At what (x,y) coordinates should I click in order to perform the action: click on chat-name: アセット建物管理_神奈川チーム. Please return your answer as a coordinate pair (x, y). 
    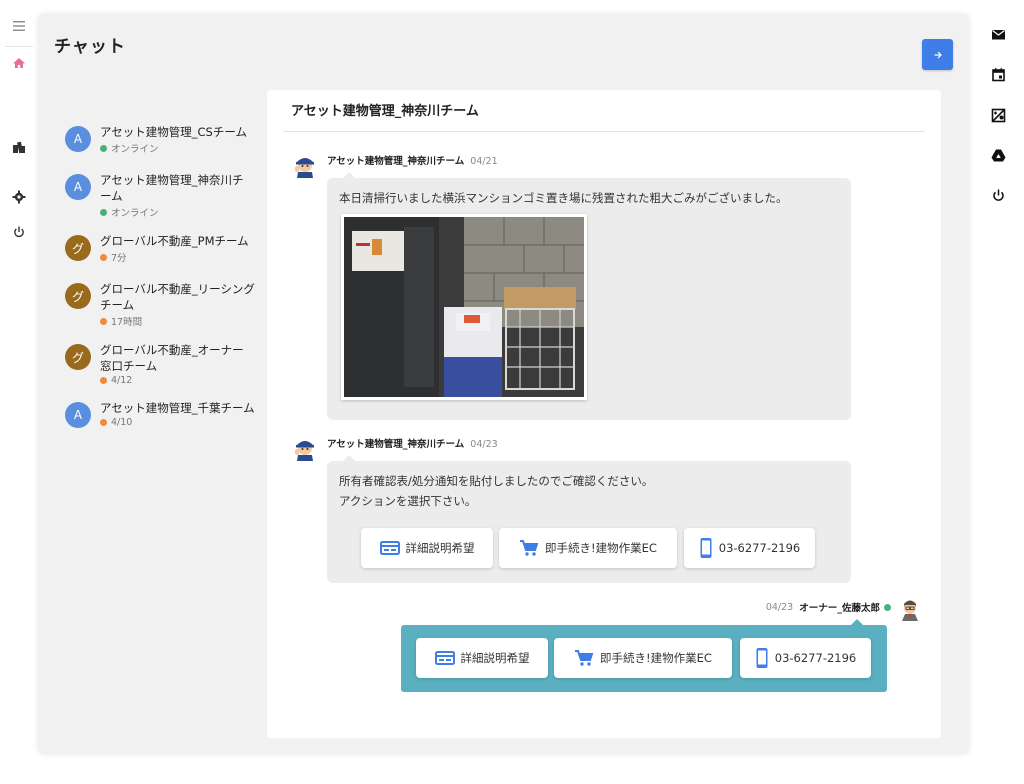
    Looking at the image, I should click on (172, 188).